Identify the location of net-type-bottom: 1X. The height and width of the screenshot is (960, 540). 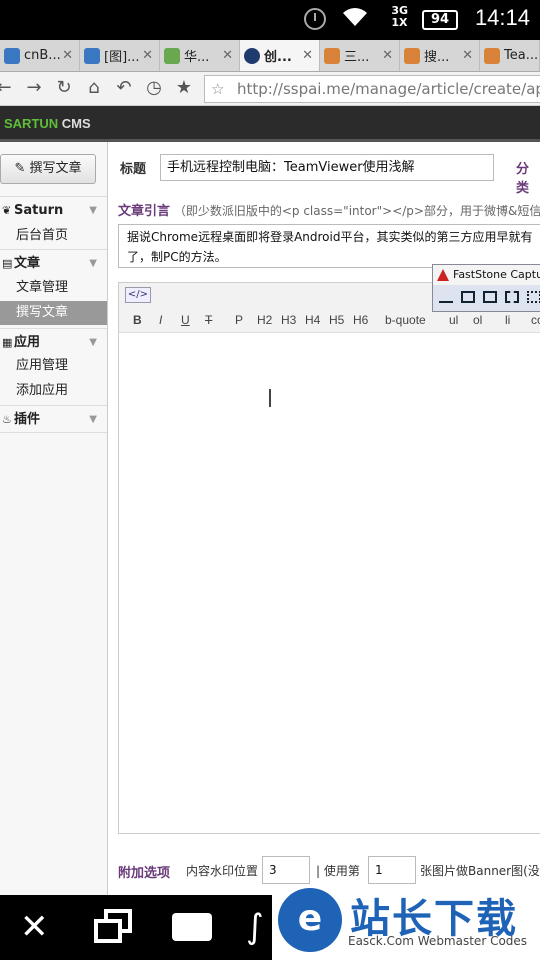
(399, 22).